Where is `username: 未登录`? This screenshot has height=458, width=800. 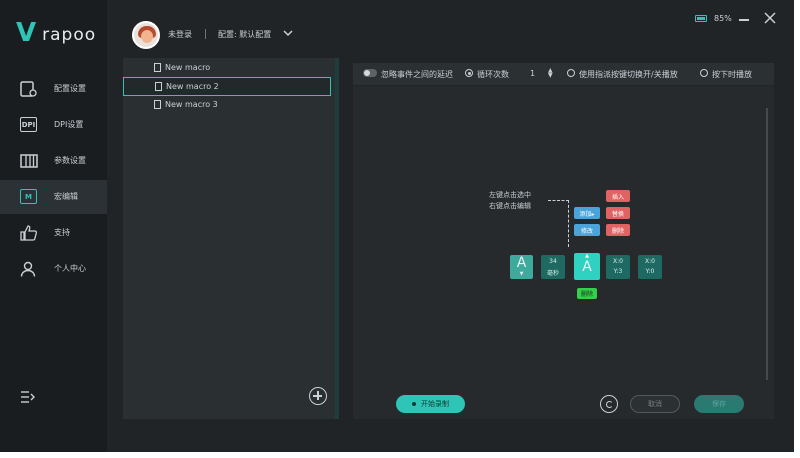 username: 未登录 is located at coordinates (180, 34).